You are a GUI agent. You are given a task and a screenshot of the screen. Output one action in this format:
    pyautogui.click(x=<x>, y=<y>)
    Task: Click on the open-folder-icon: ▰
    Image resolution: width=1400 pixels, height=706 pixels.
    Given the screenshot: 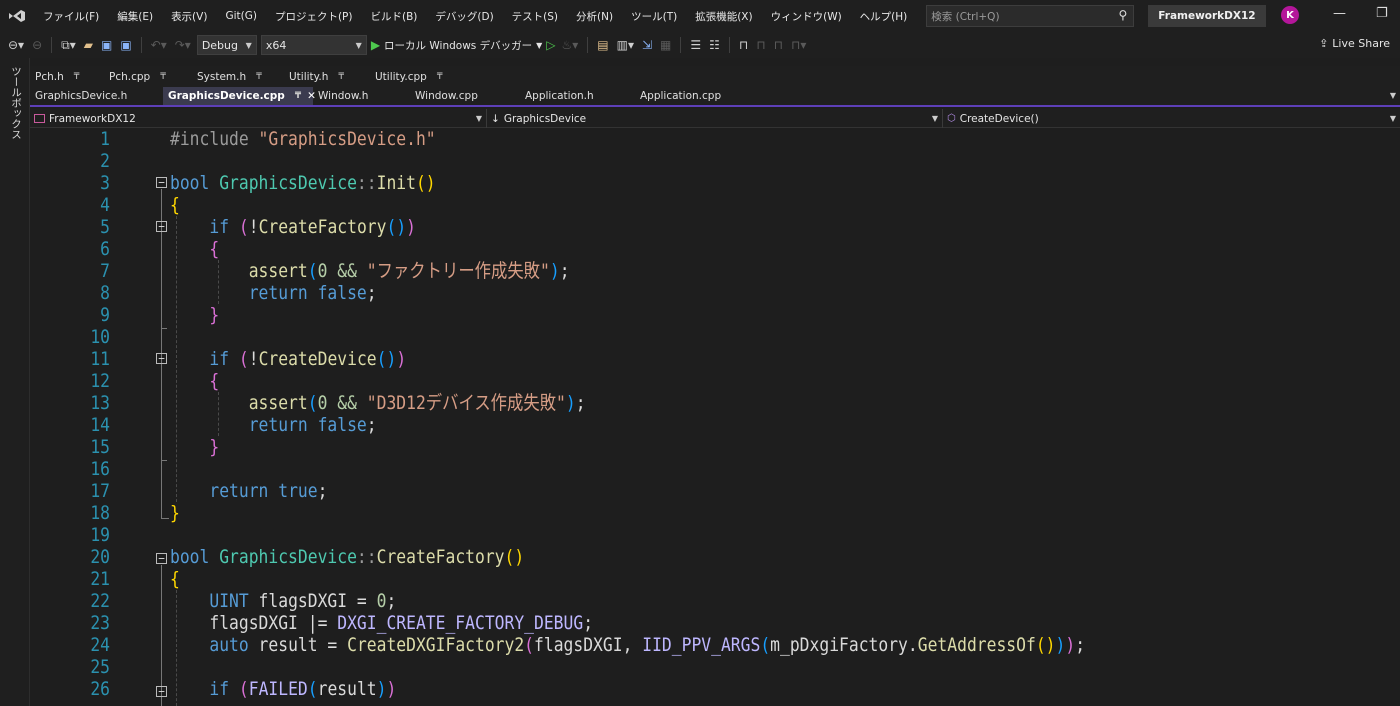 What is the action you would take?
    pyautogui.click(x=88, y=45)
    